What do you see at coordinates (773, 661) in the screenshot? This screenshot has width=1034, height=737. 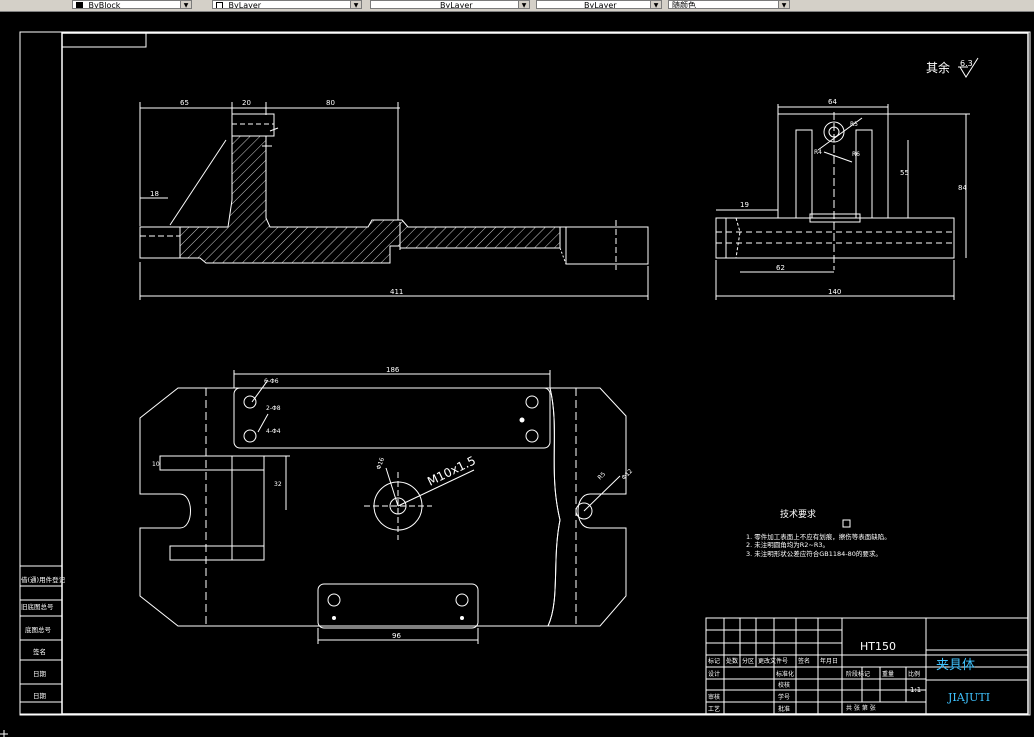 I see `title-row-change: 更改文件号` at bounding box center [773, 661].